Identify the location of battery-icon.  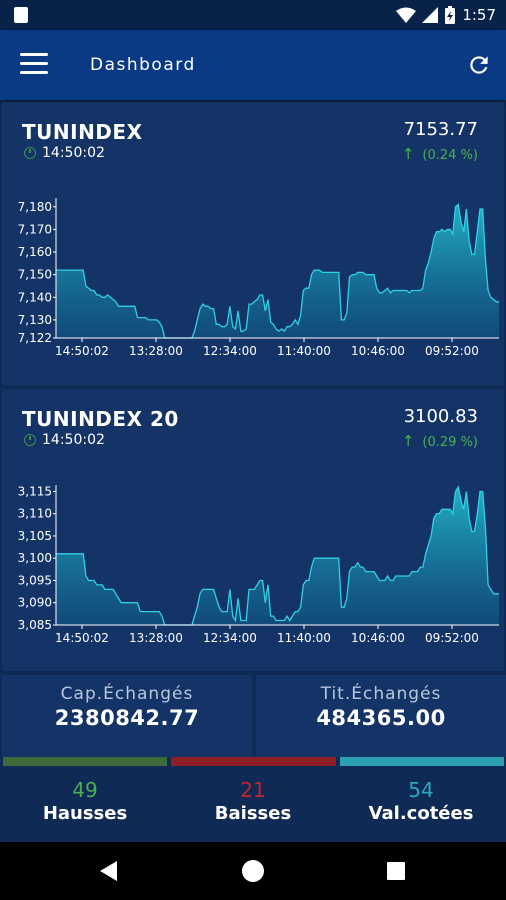
(450, 15).